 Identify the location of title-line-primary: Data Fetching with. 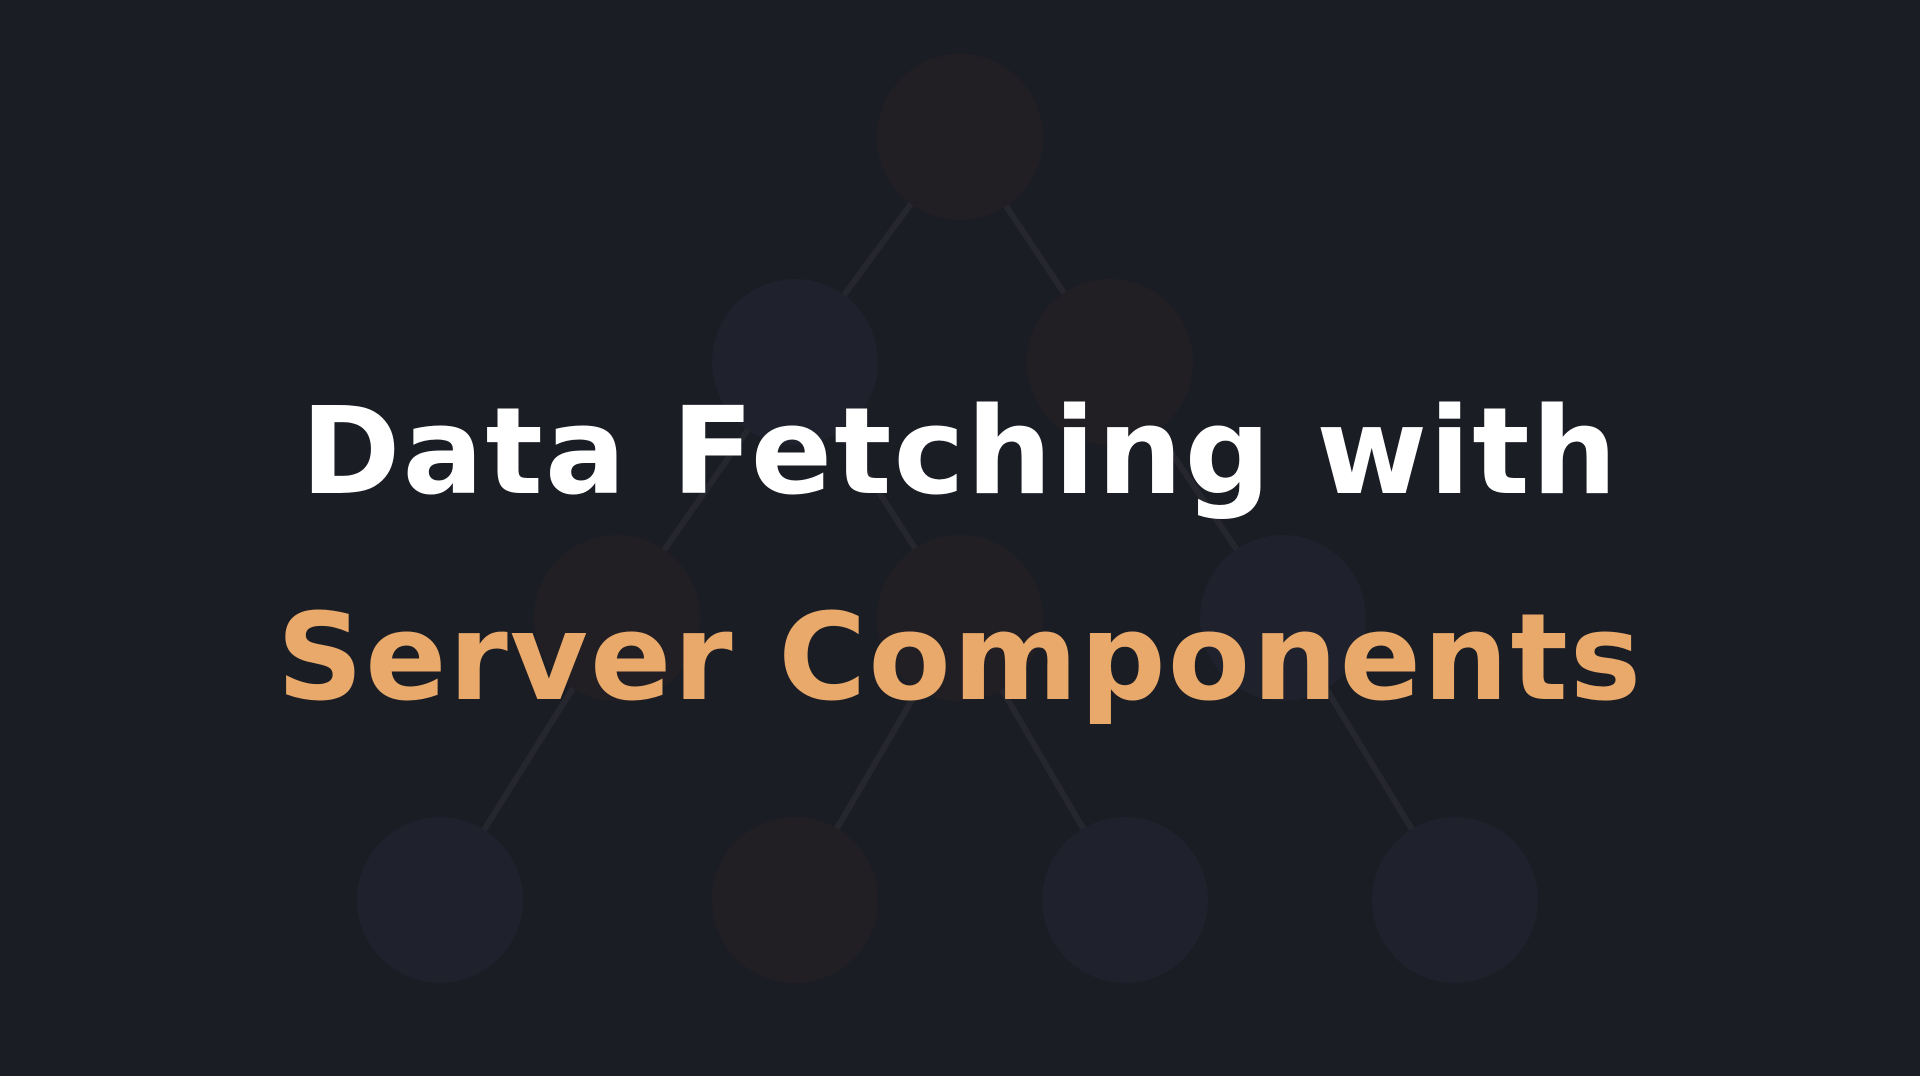
(960, 452).